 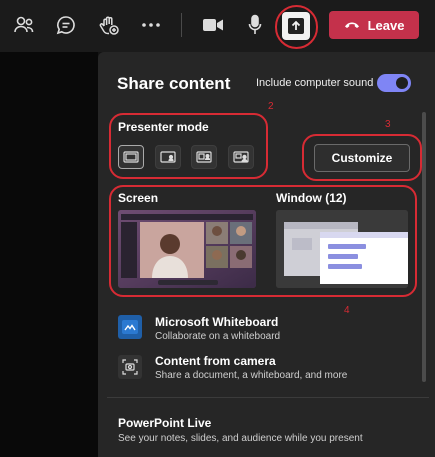 What do you see at coordinates (174, 83) in the screenshot?
I see `panel-title: Share content` at bounding box center [174, 83].